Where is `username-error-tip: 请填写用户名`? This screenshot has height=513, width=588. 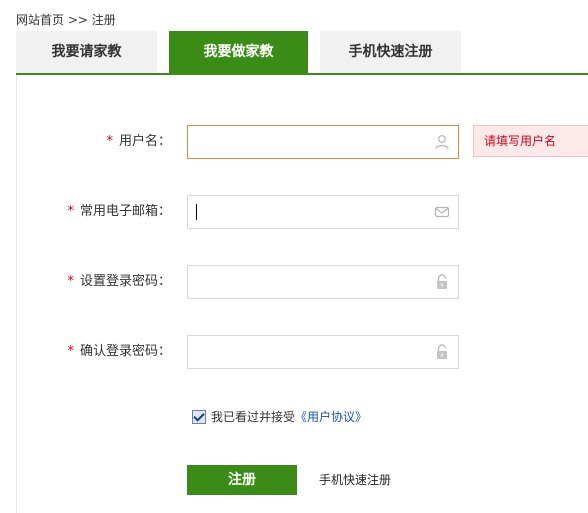
username-error-tip: 请填写用户名 is located at coordinates (530, 141).